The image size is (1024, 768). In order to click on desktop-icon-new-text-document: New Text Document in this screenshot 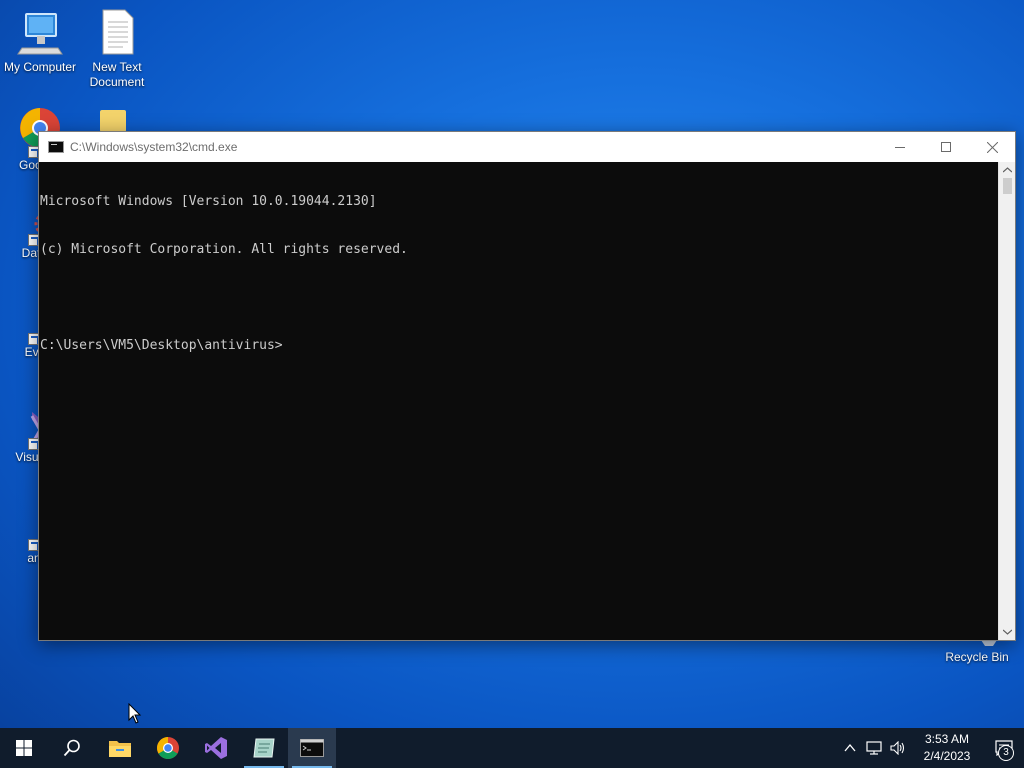, I will do `click(117, 49)`.